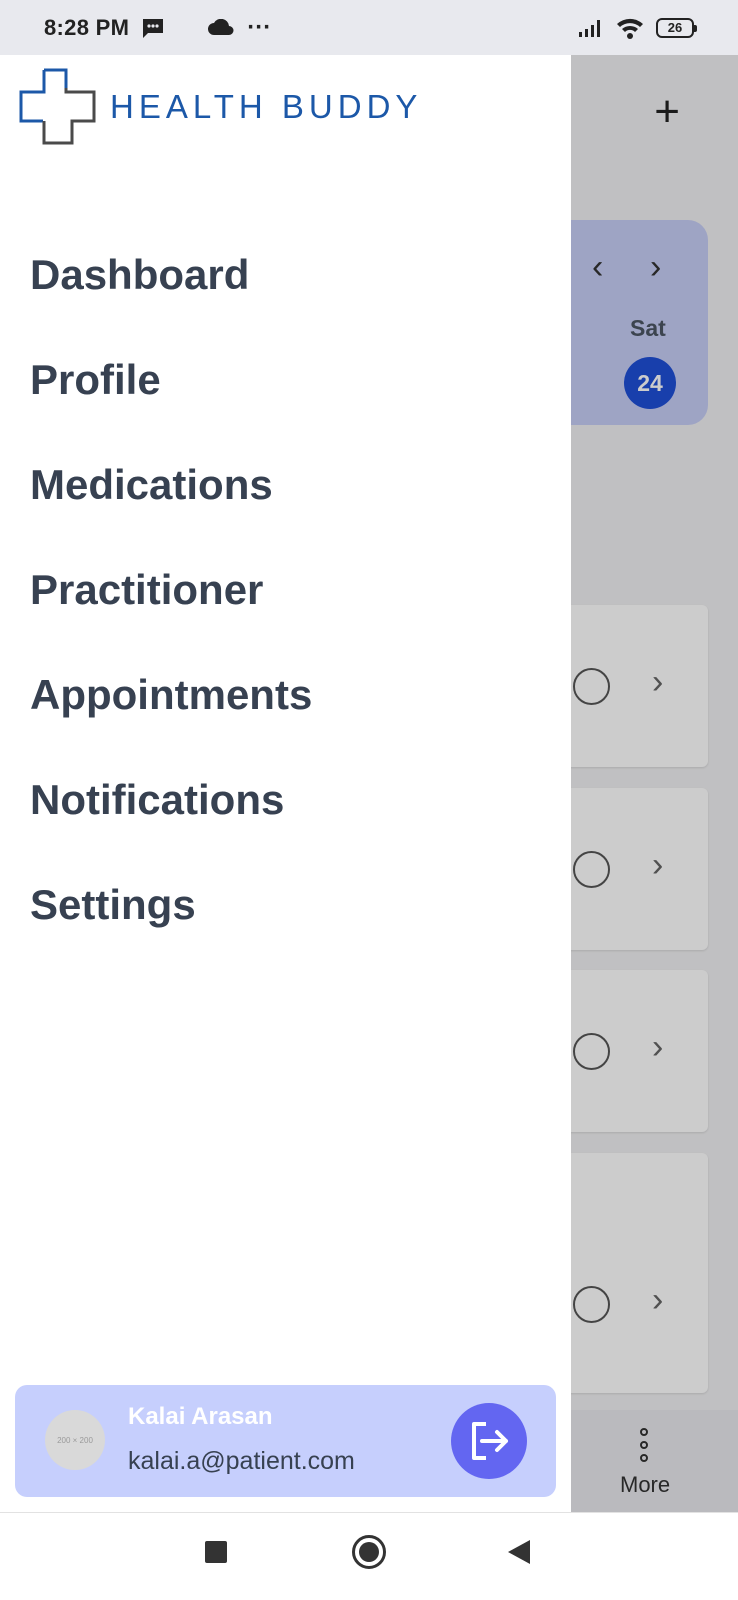 The image size is (738, 1600). What do you see at coordinates (57, 106) in the screenshot?
I see `health-cross-icon` at bounding box center [57, 106].